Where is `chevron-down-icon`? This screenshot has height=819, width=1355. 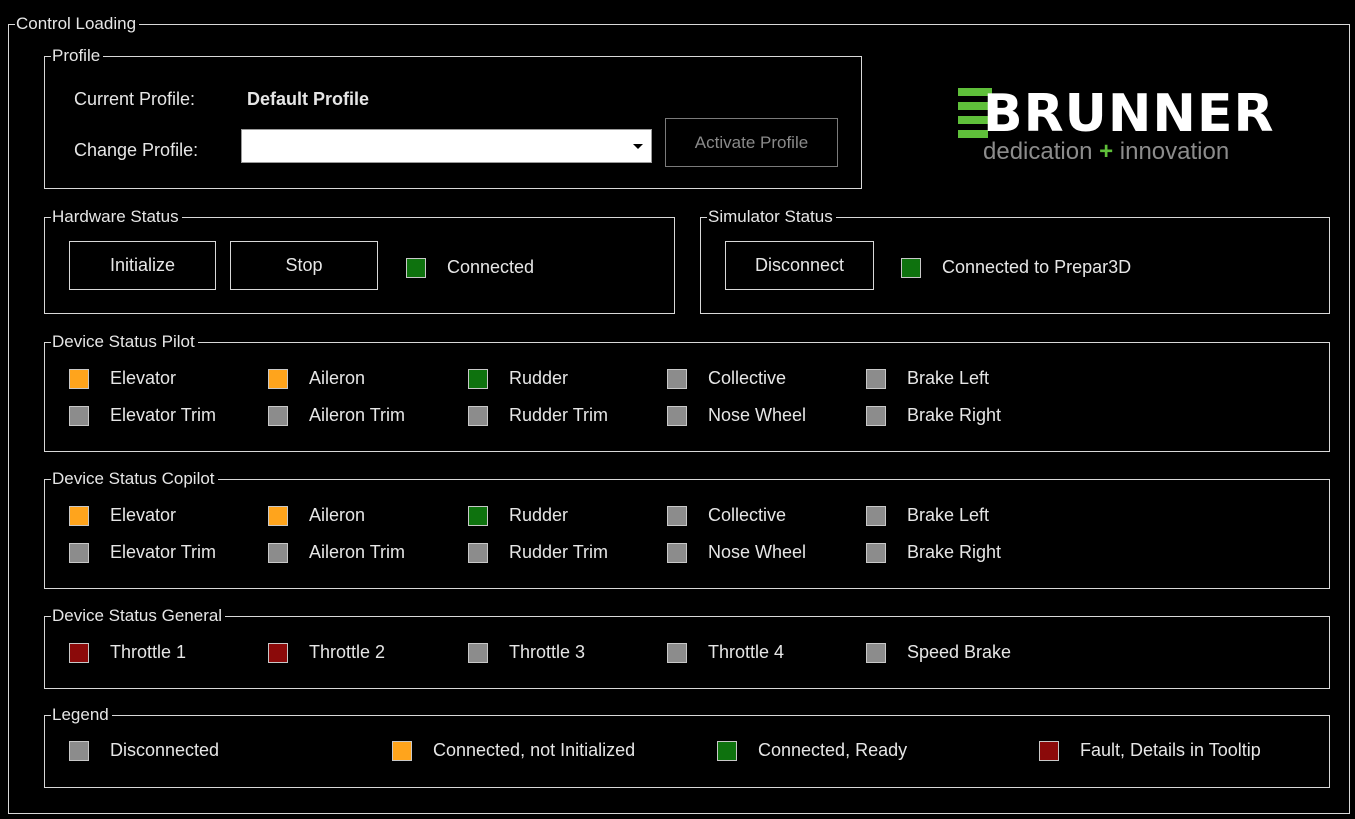
chevron-down-icon is located at coordinates (638, 146).